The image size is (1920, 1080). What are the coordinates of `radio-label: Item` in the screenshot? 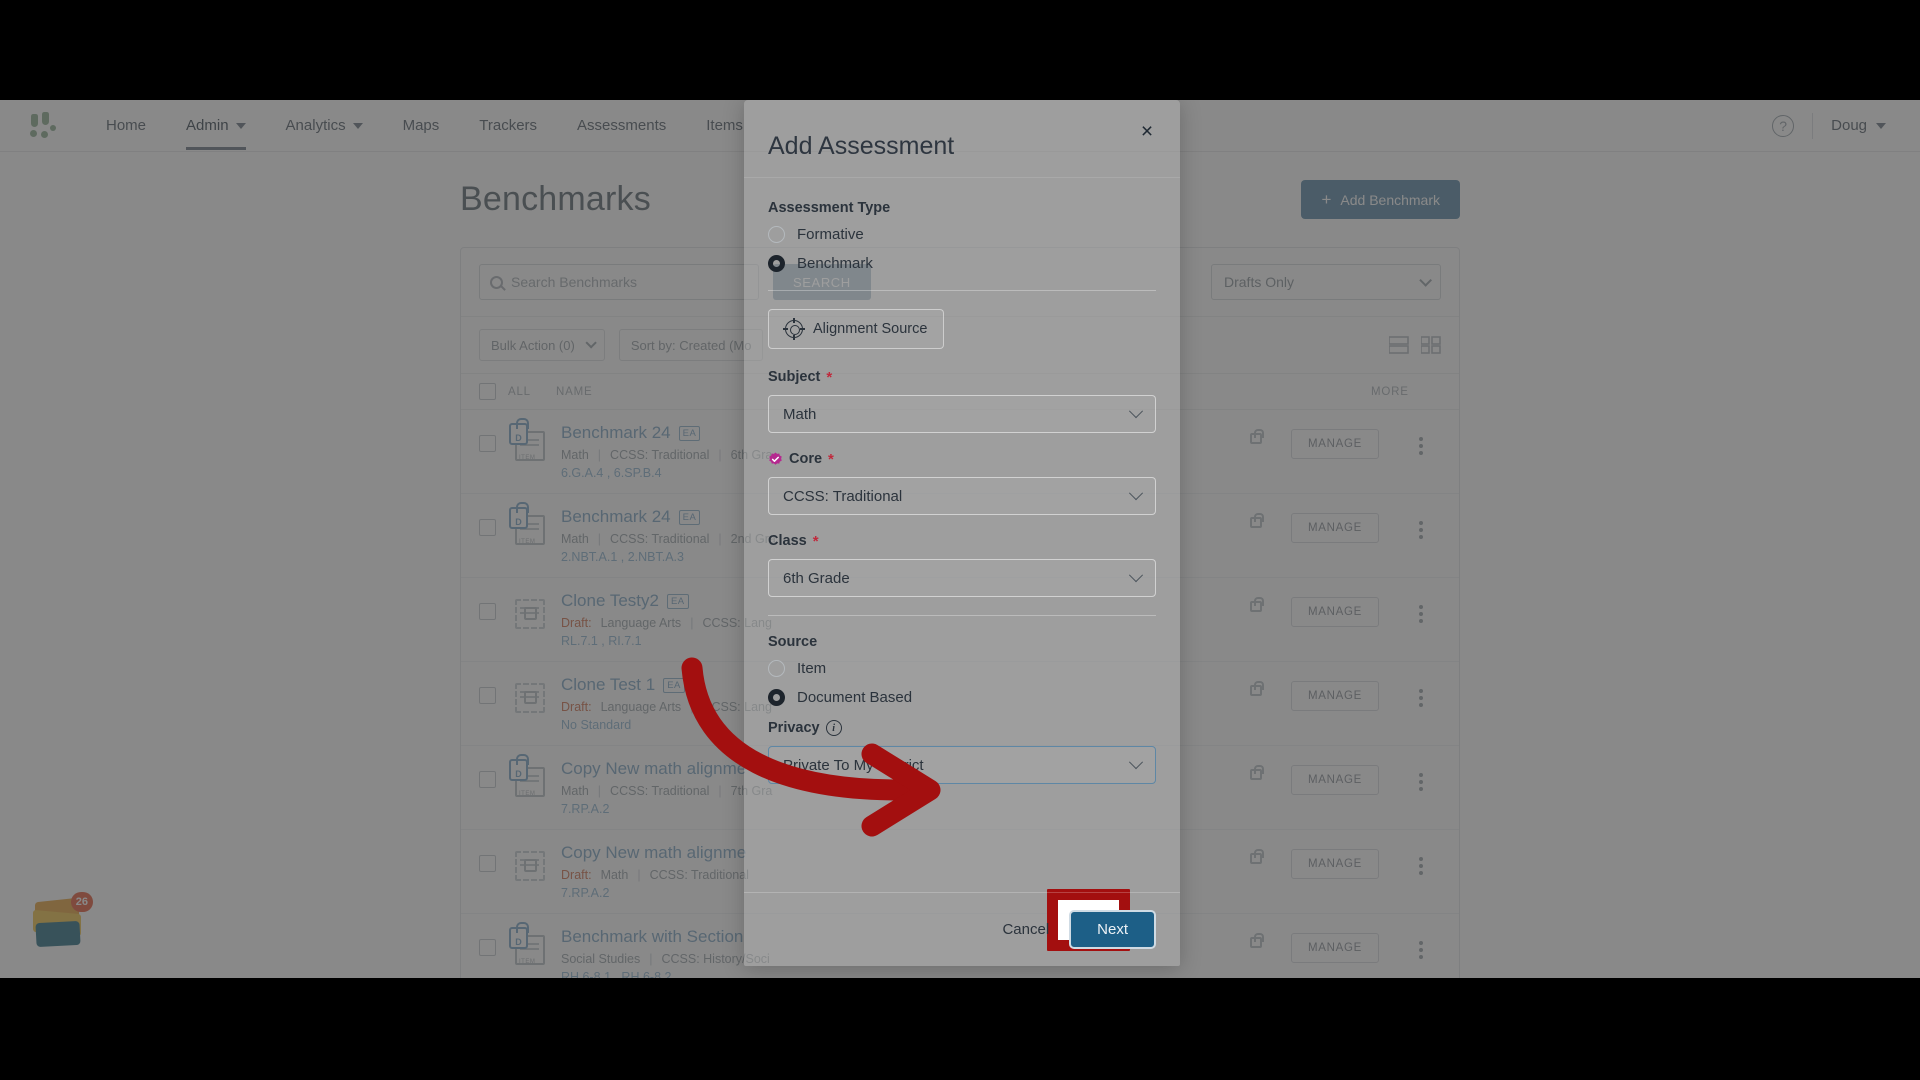 It's located at (812, 668).